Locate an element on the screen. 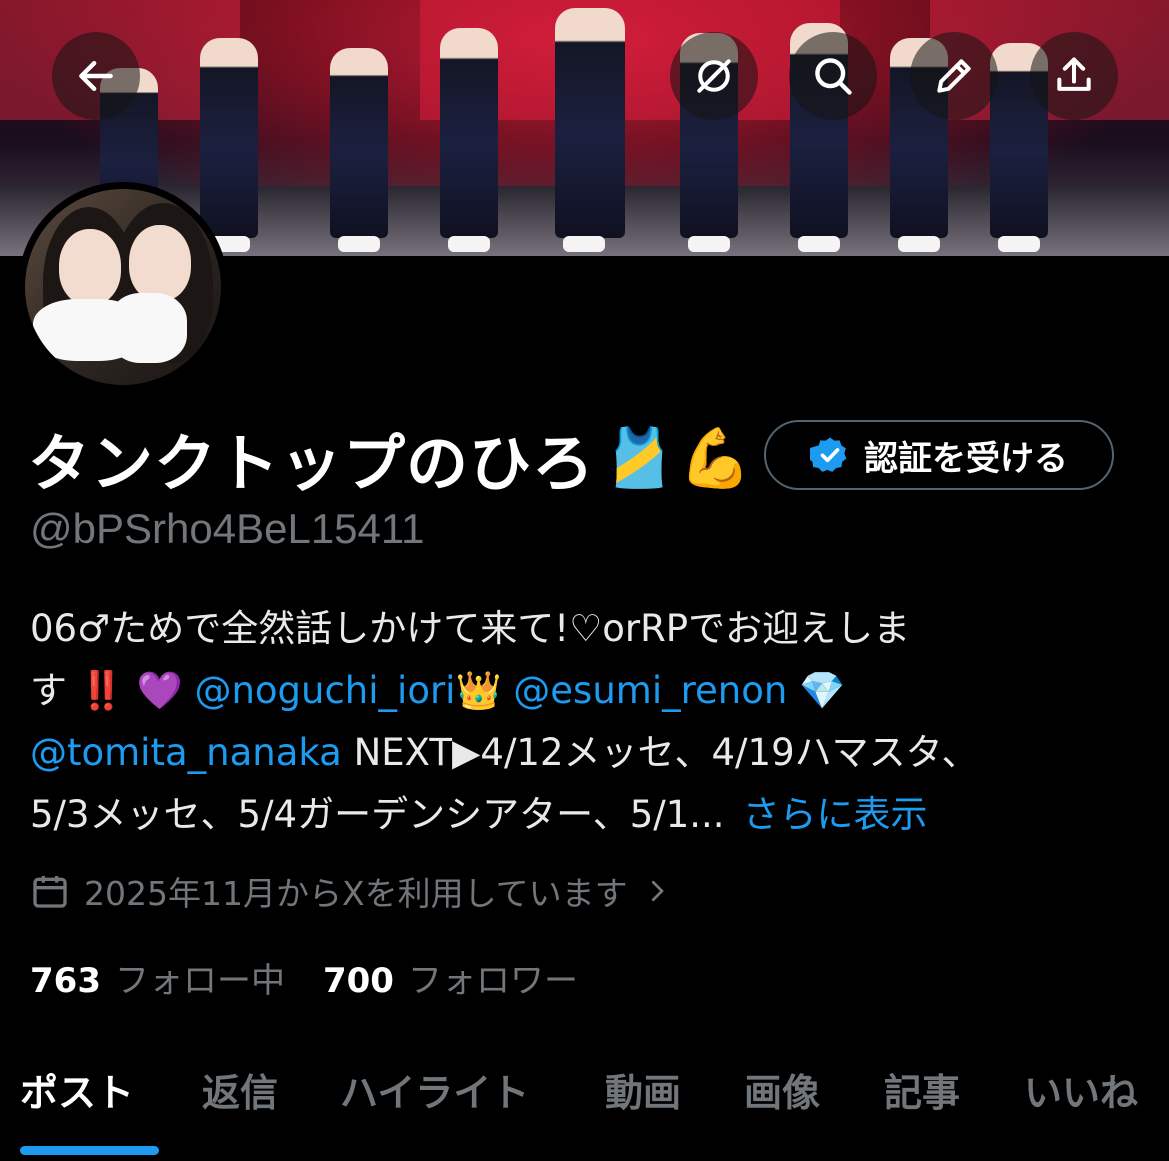 The height and width of the screenshot is (1161, 1169). joined-date: 2025年11月からXを利用しています is located at coordinates (351, 891).